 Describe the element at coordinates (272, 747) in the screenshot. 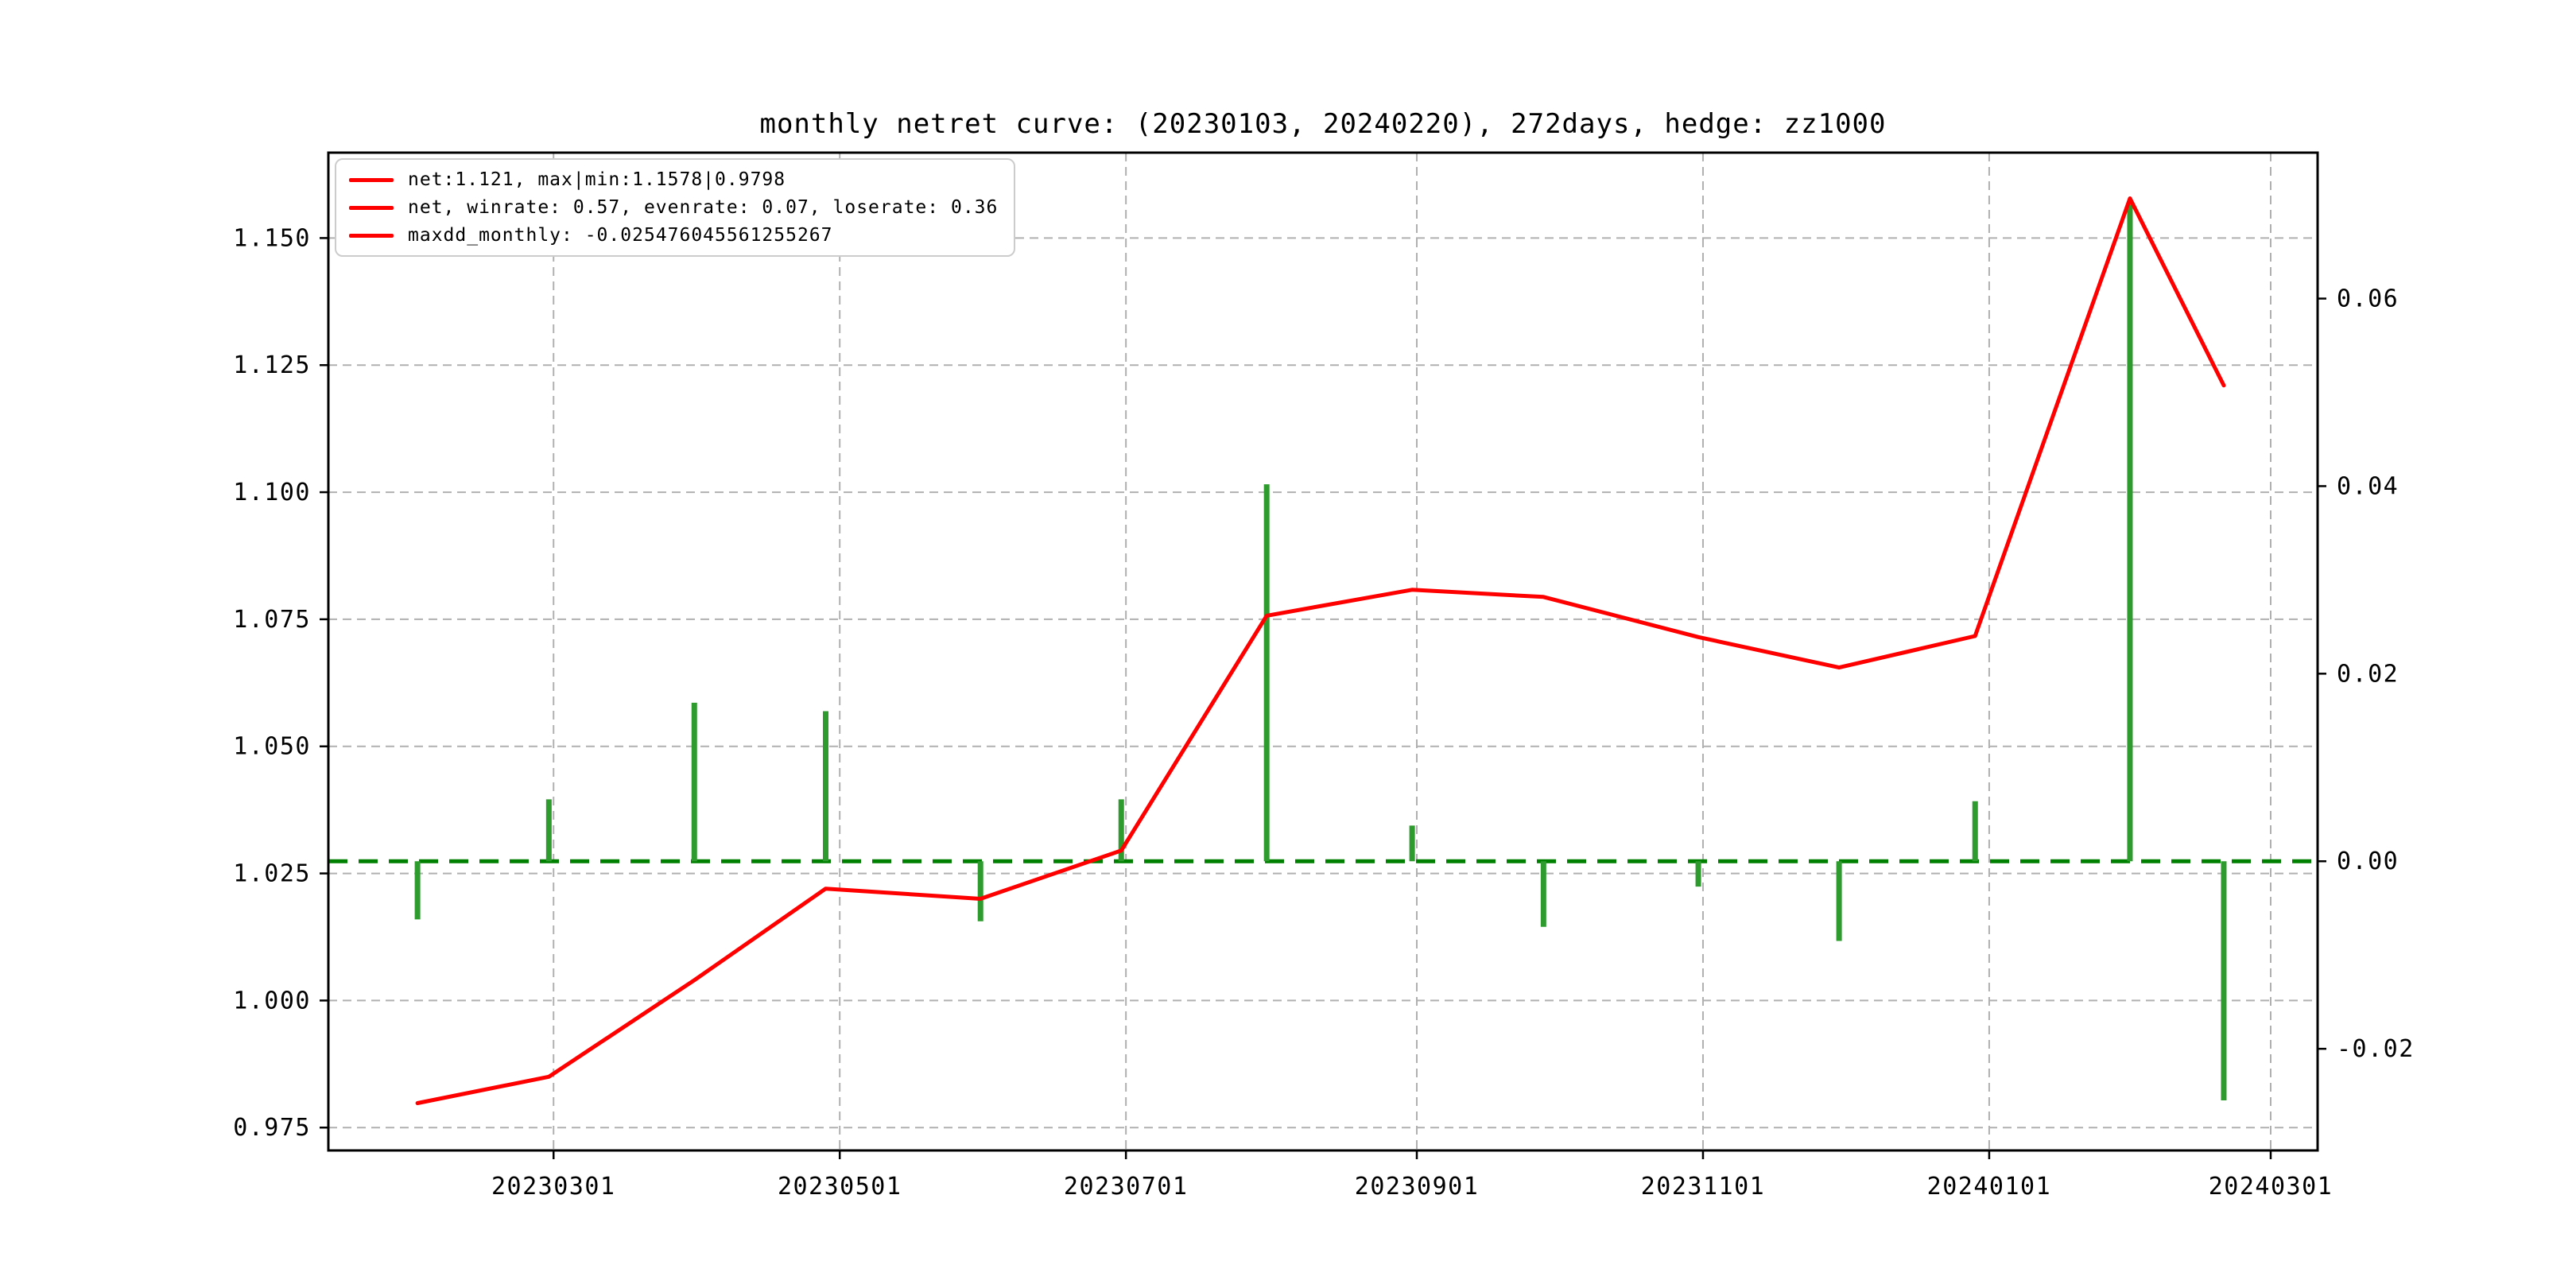

I see `y-tick-label-left: 1.050` at that location.